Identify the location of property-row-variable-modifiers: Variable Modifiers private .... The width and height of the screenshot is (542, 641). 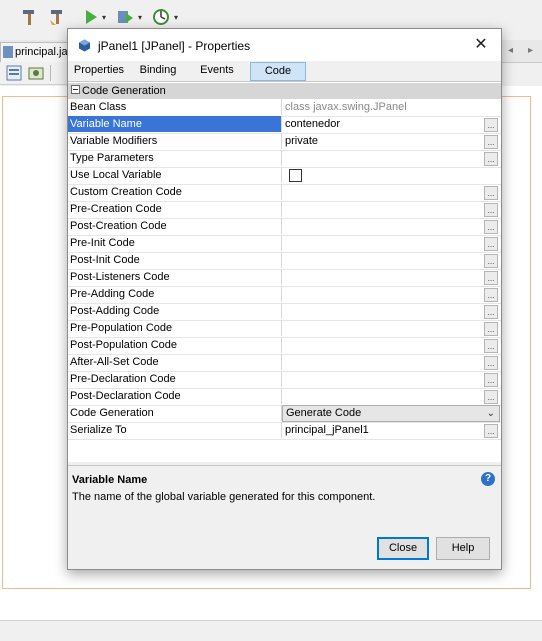
(284, 142).